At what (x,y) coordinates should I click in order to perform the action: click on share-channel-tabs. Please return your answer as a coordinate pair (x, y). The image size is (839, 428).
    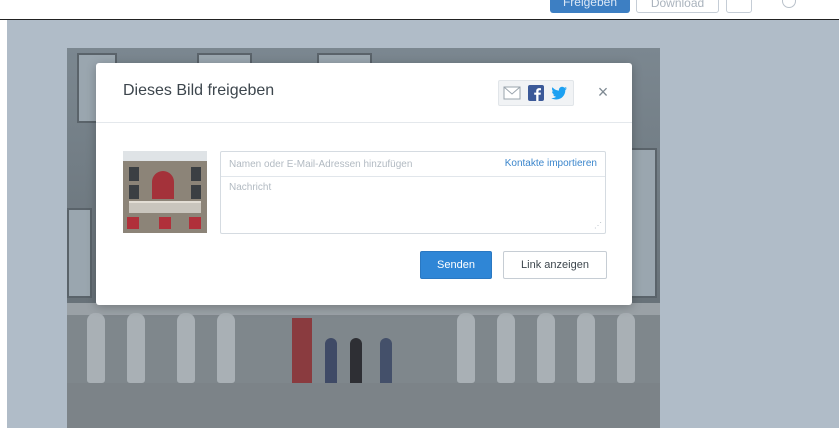
    Looking at the image, I should click on (536, 93).